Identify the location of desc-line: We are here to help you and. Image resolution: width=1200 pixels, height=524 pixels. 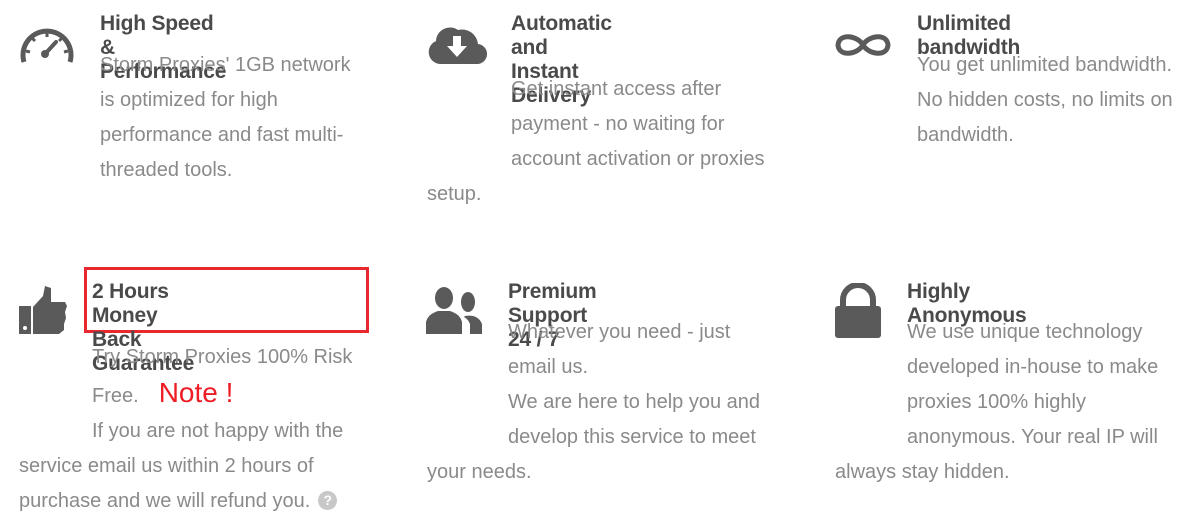
(634, 402).